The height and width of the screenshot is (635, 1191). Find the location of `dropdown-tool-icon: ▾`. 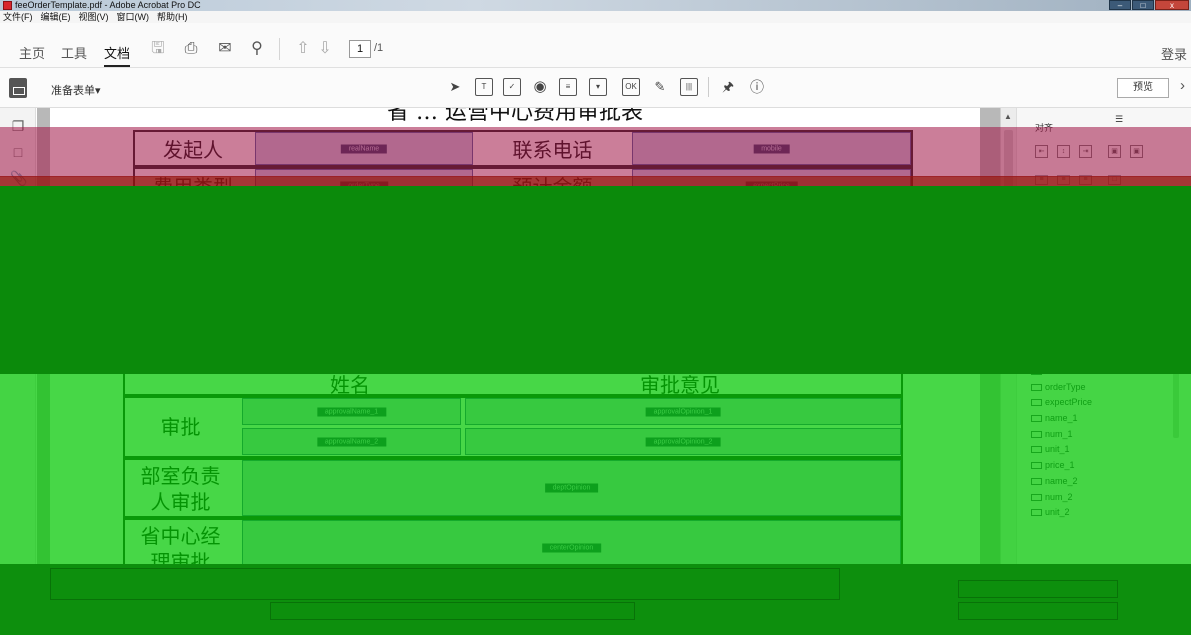

dropdown-tool-icon: ▾ is located at coordinates (598, 87).